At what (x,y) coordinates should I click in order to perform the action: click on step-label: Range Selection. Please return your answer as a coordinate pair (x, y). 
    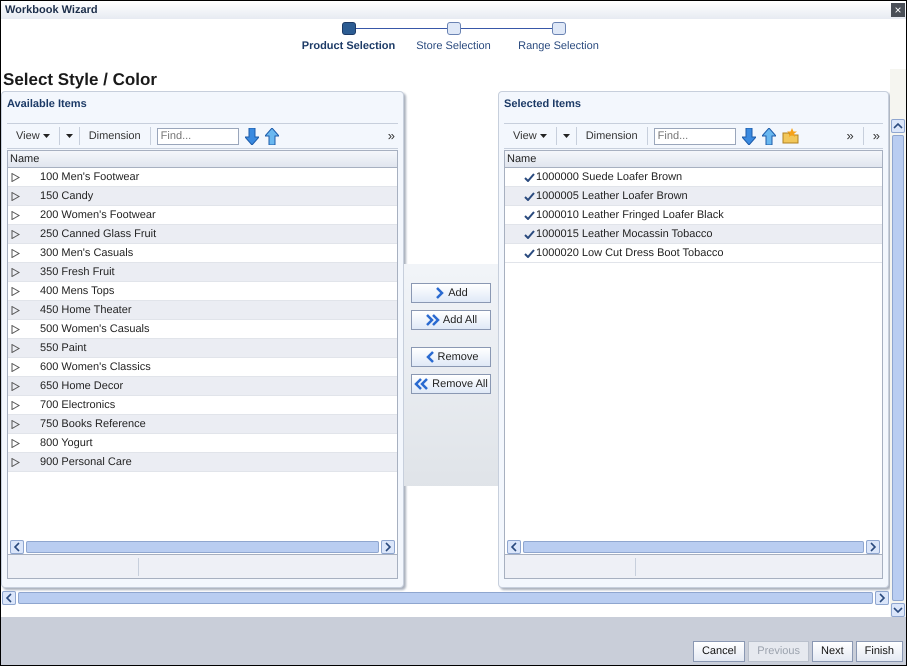
    Looking at the image, I should click on (558, 46).